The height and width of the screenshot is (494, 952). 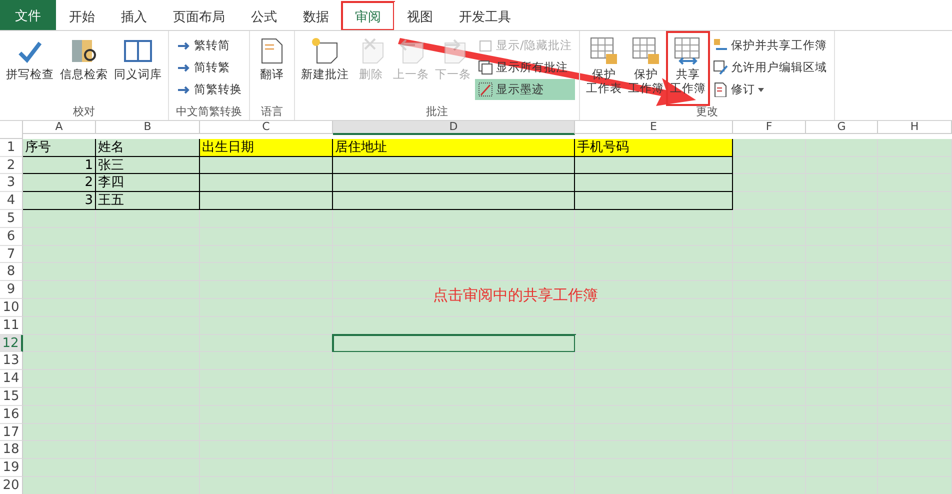 What do you see at coordinates (209, 67) in the screenshot?
I see `ribbon-button: 简转繁` at bounding box center [209, 67].